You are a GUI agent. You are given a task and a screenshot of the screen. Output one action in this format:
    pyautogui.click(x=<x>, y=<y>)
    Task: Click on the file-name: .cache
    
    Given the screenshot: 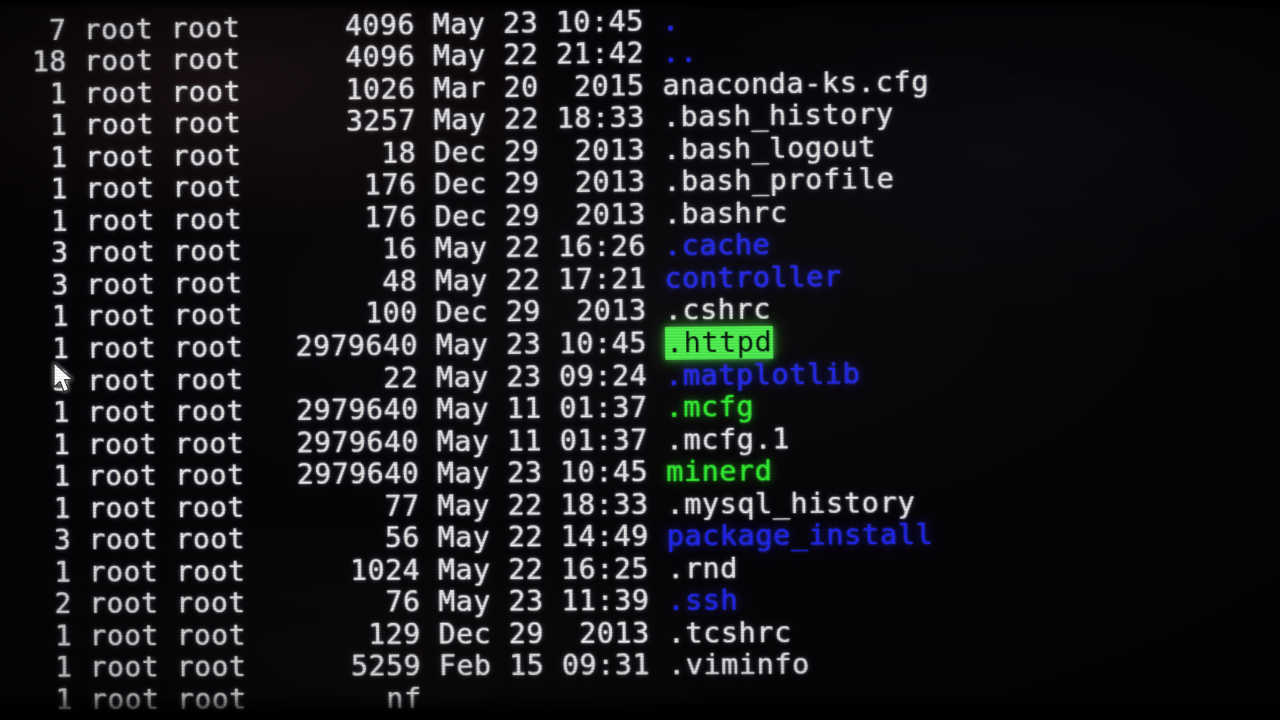 What is the action you would take?
    pyautogui.click(x=717, y=246)
    